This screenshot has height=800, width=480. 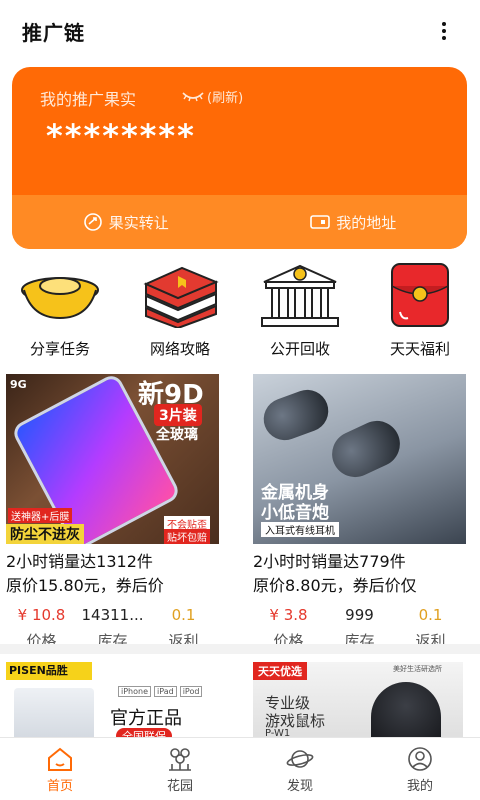 What do you see at coordinates (41, 615) in the screenshot?
I see `price-value: ¥ 10.8` at bounding box center [41, 615].